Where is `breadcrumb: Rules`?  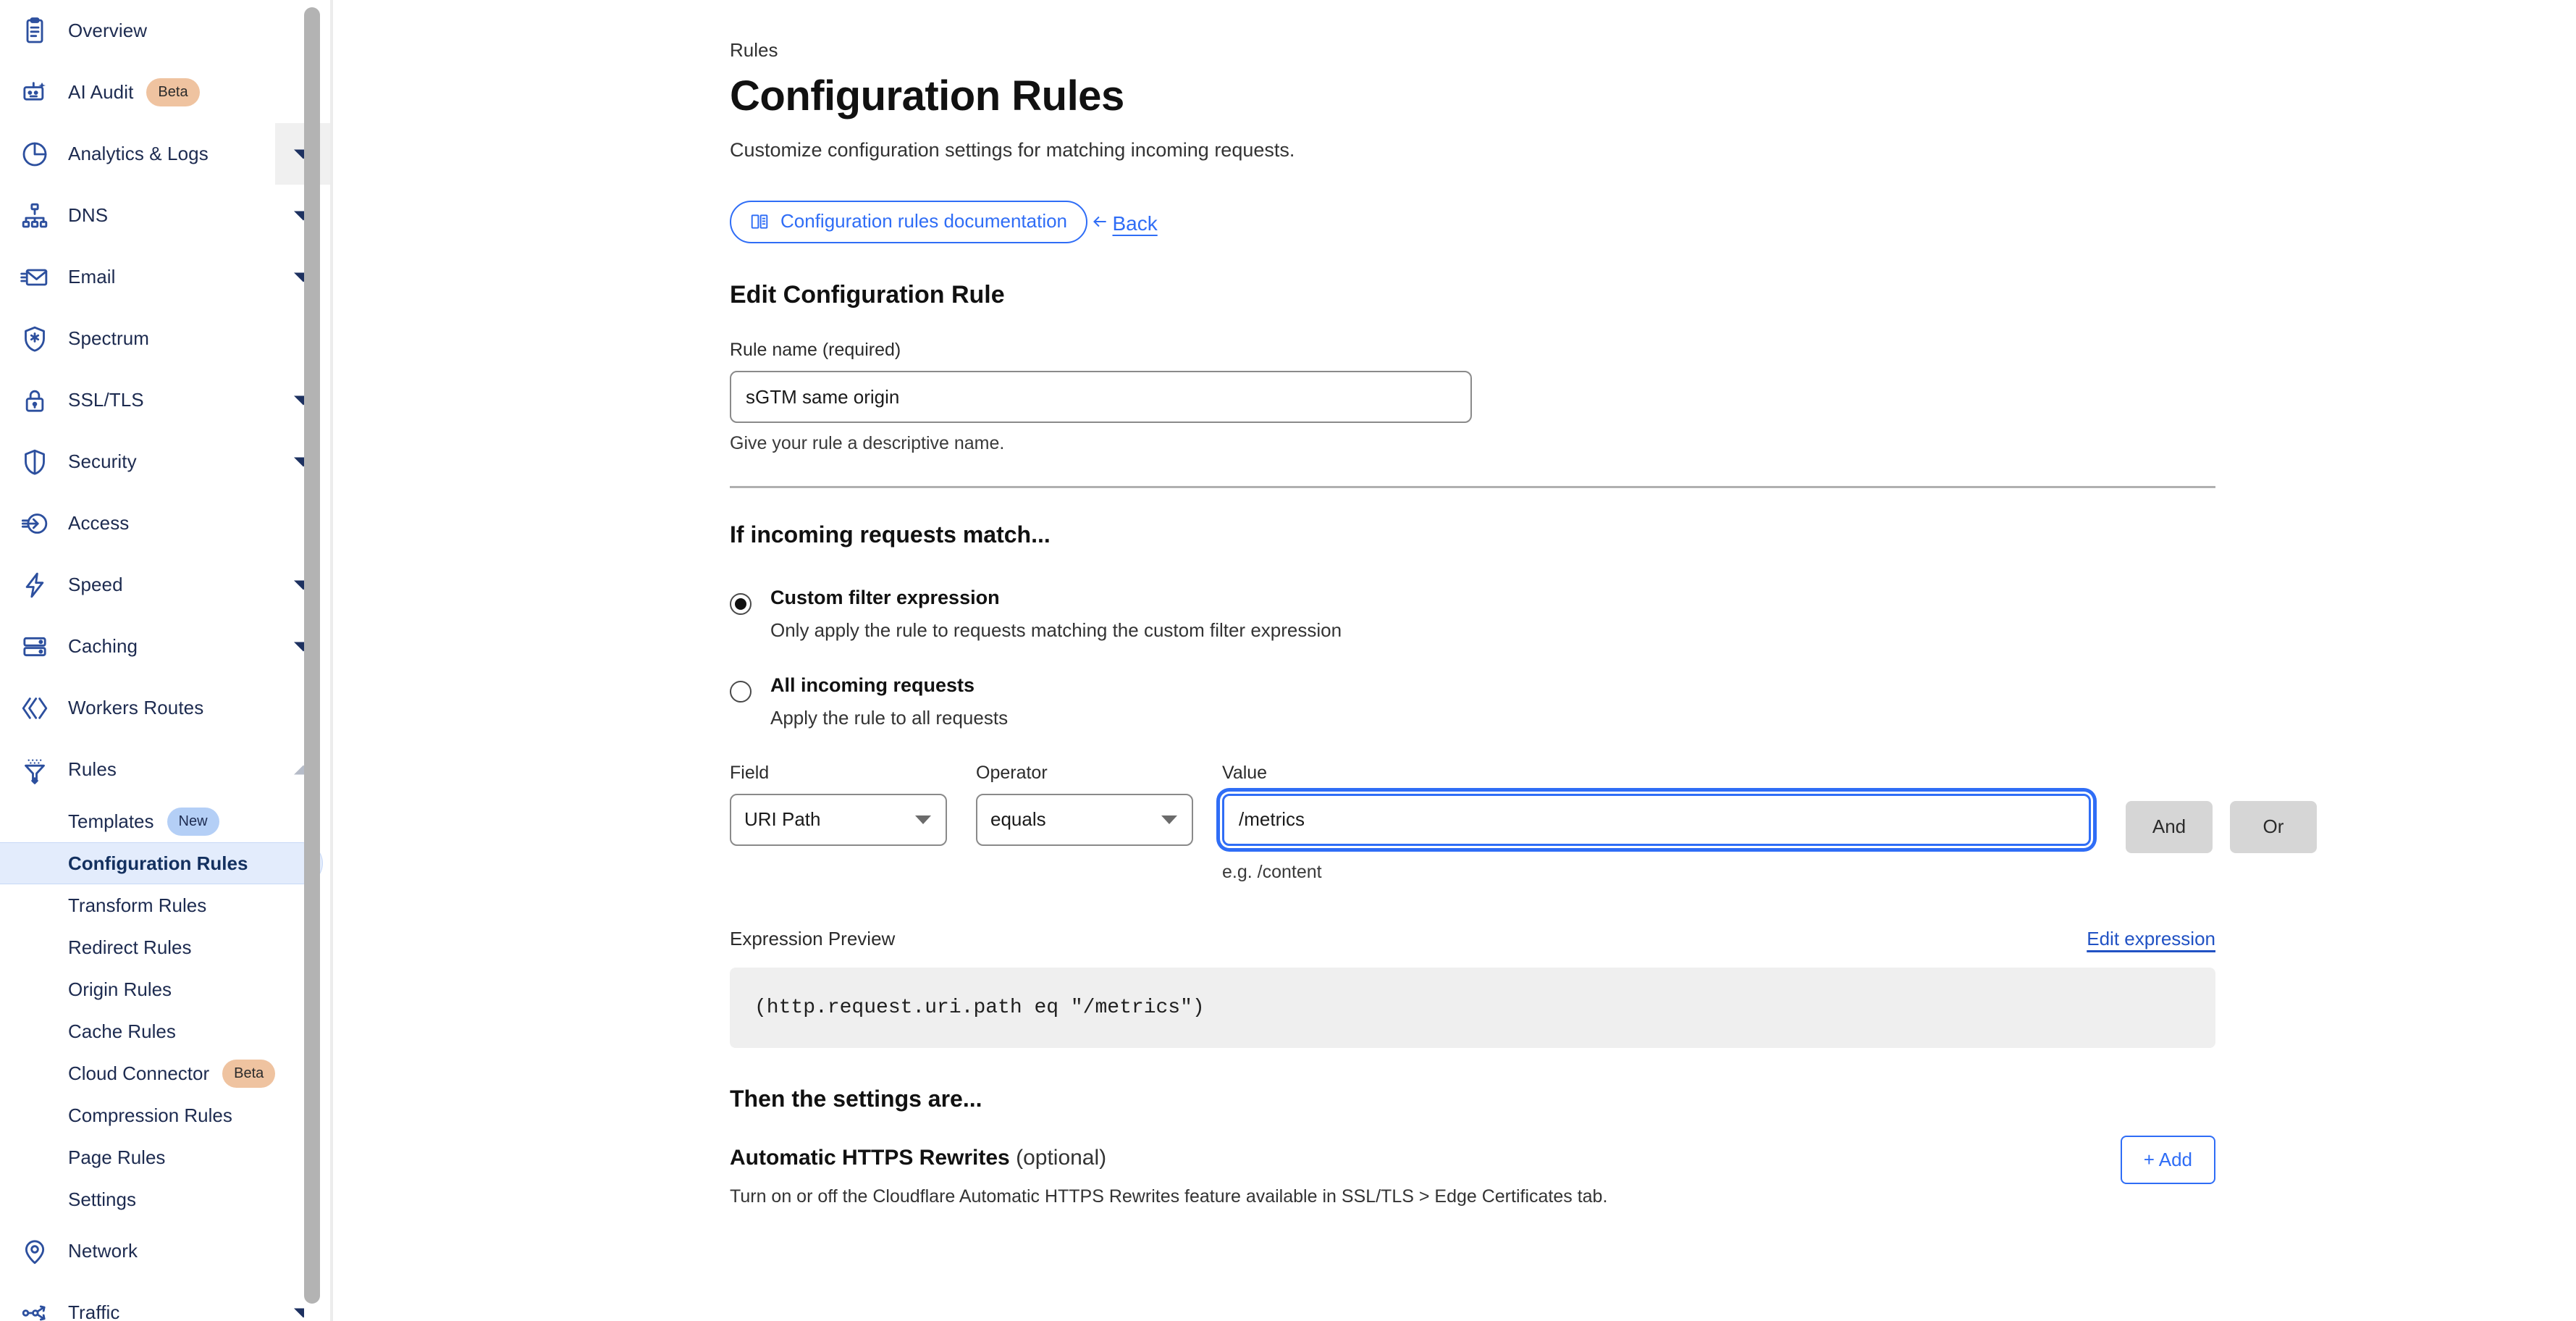
breadcrumb: Rules is located at coordinates (754, 50).